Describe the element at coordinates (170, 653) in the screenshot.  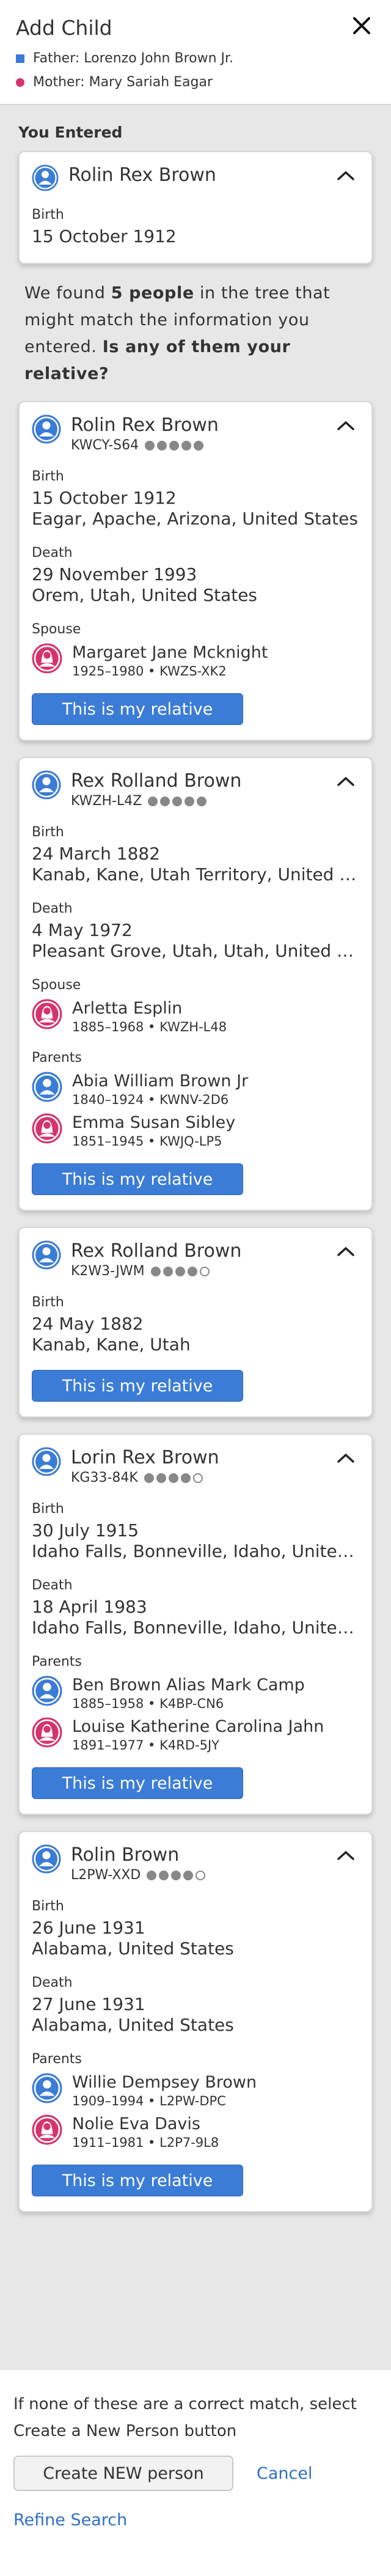
I see `spouse-name: Margaret Jane Mcknight` at that location.